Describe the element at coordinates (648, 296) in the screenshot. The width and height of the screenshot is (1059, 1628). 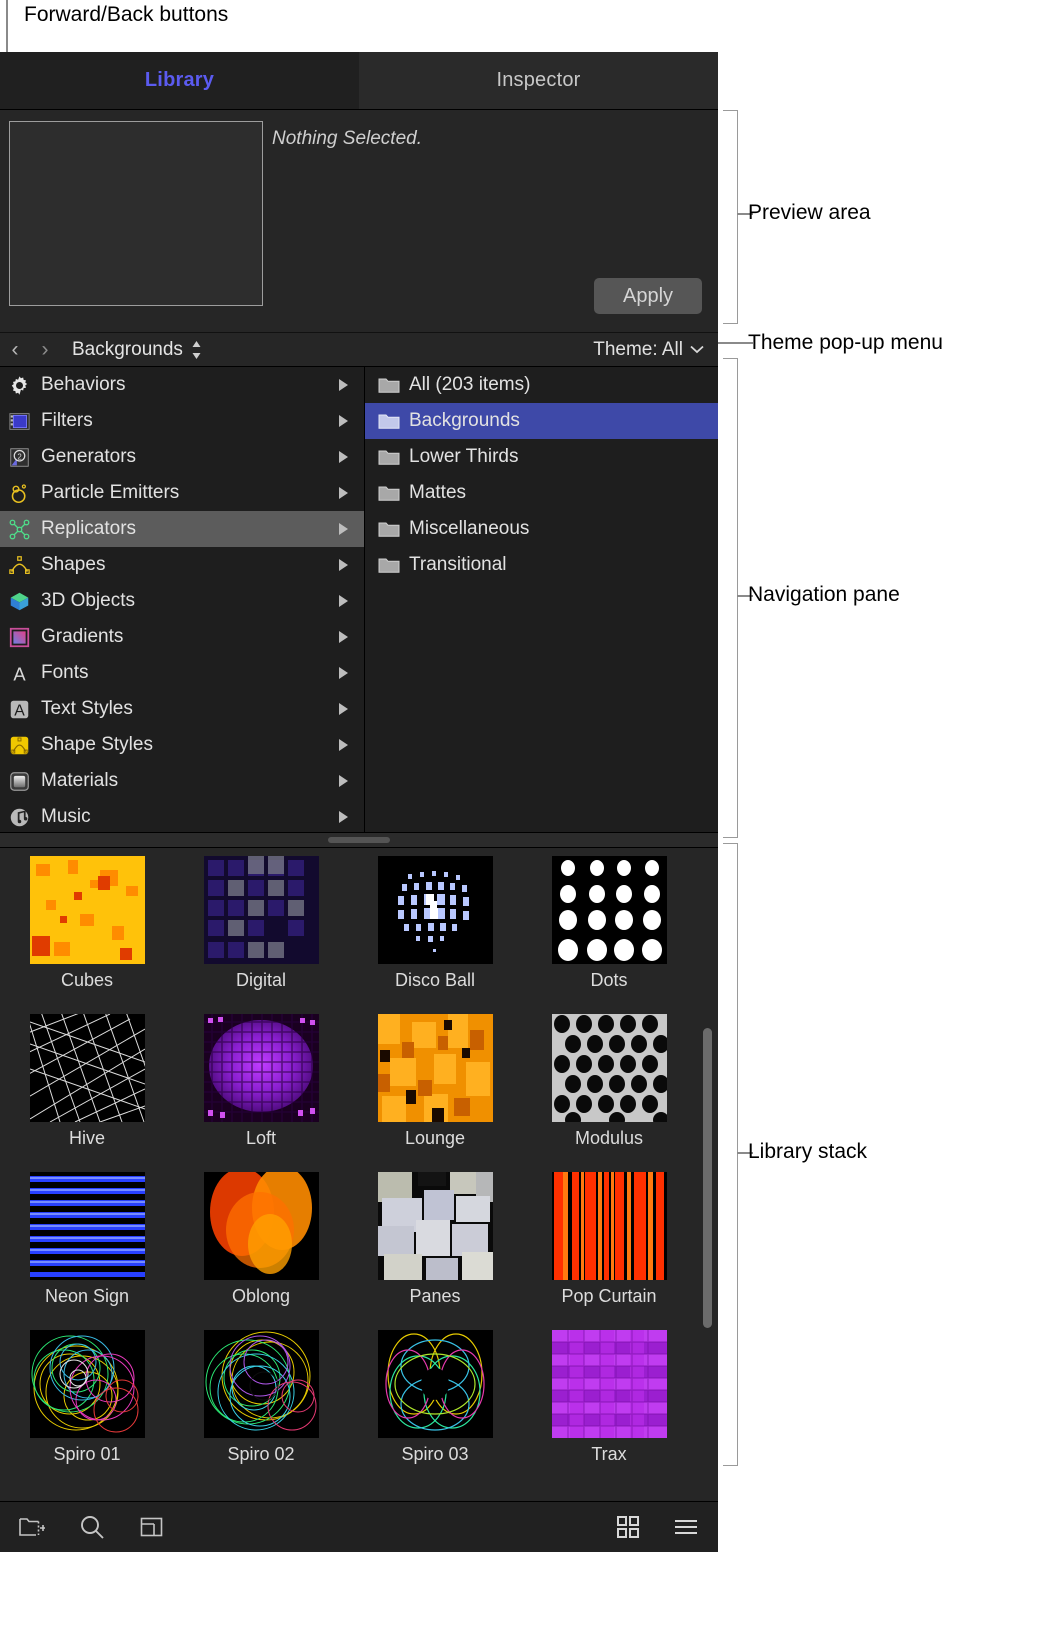
I see `apply-button: Apply` at that location.